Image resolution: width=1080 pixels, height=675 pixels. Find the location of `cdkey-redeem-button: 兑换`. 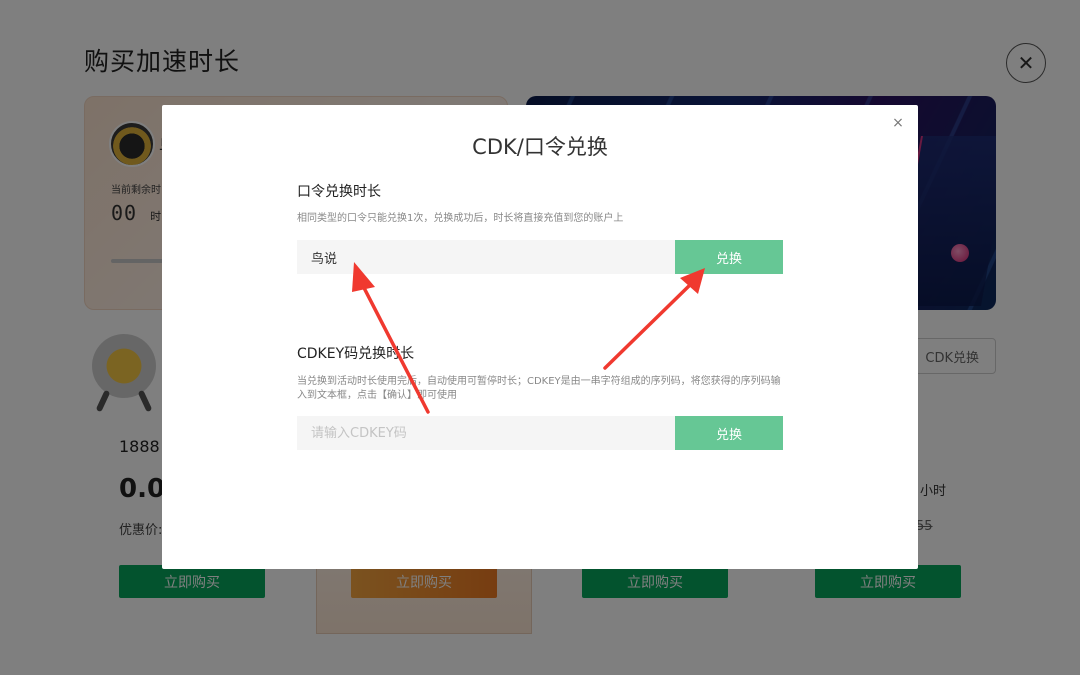

cdkey-redeem-button: 兑换 is located at coordinates (729, 433).